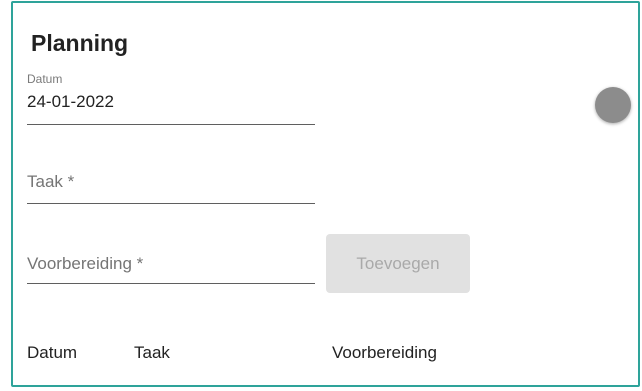  What do you see at coordinates (171, 283) in the screenshot?
I see `preparation-input-underline` at bounding box center [171, 283].